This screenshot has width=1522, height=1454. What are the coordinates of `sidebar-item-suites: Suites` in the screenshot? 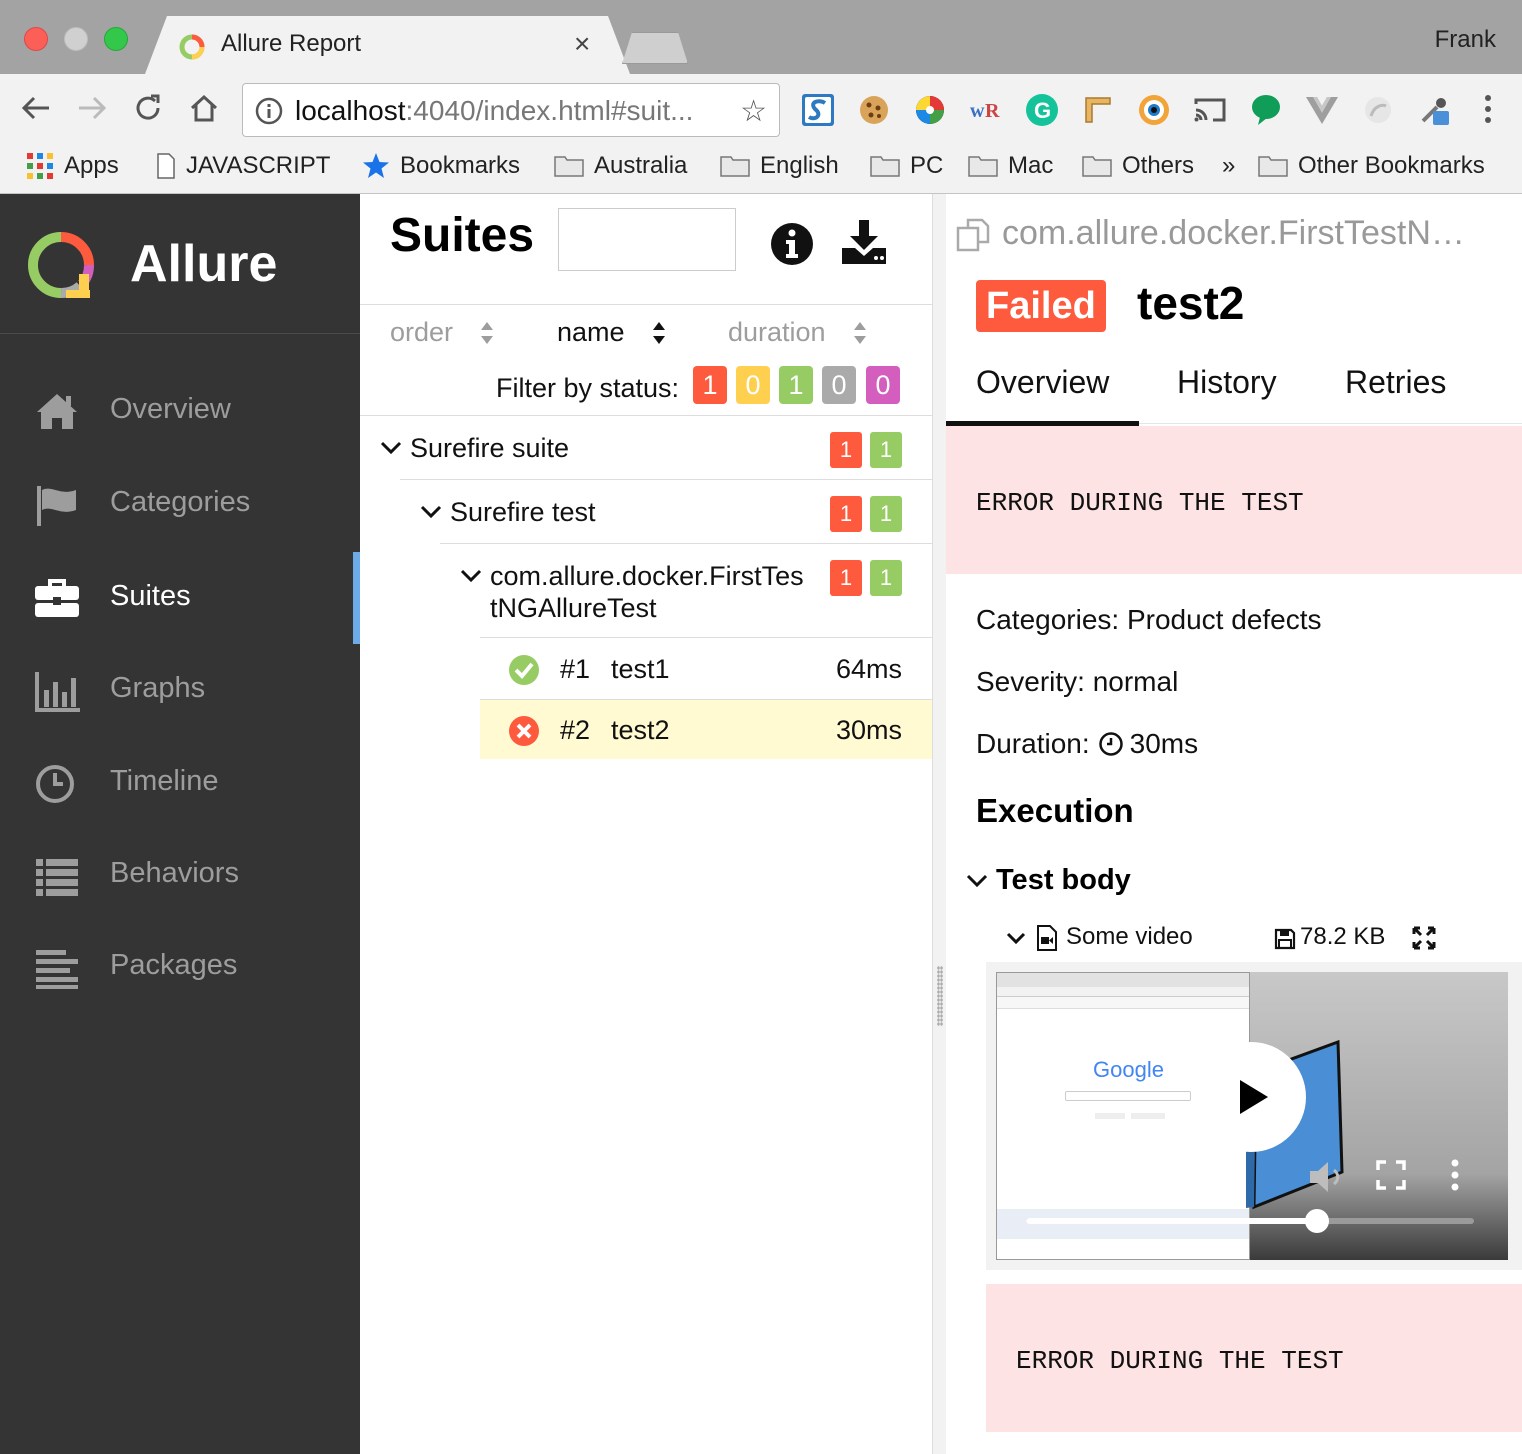 It's located at (180, 598).